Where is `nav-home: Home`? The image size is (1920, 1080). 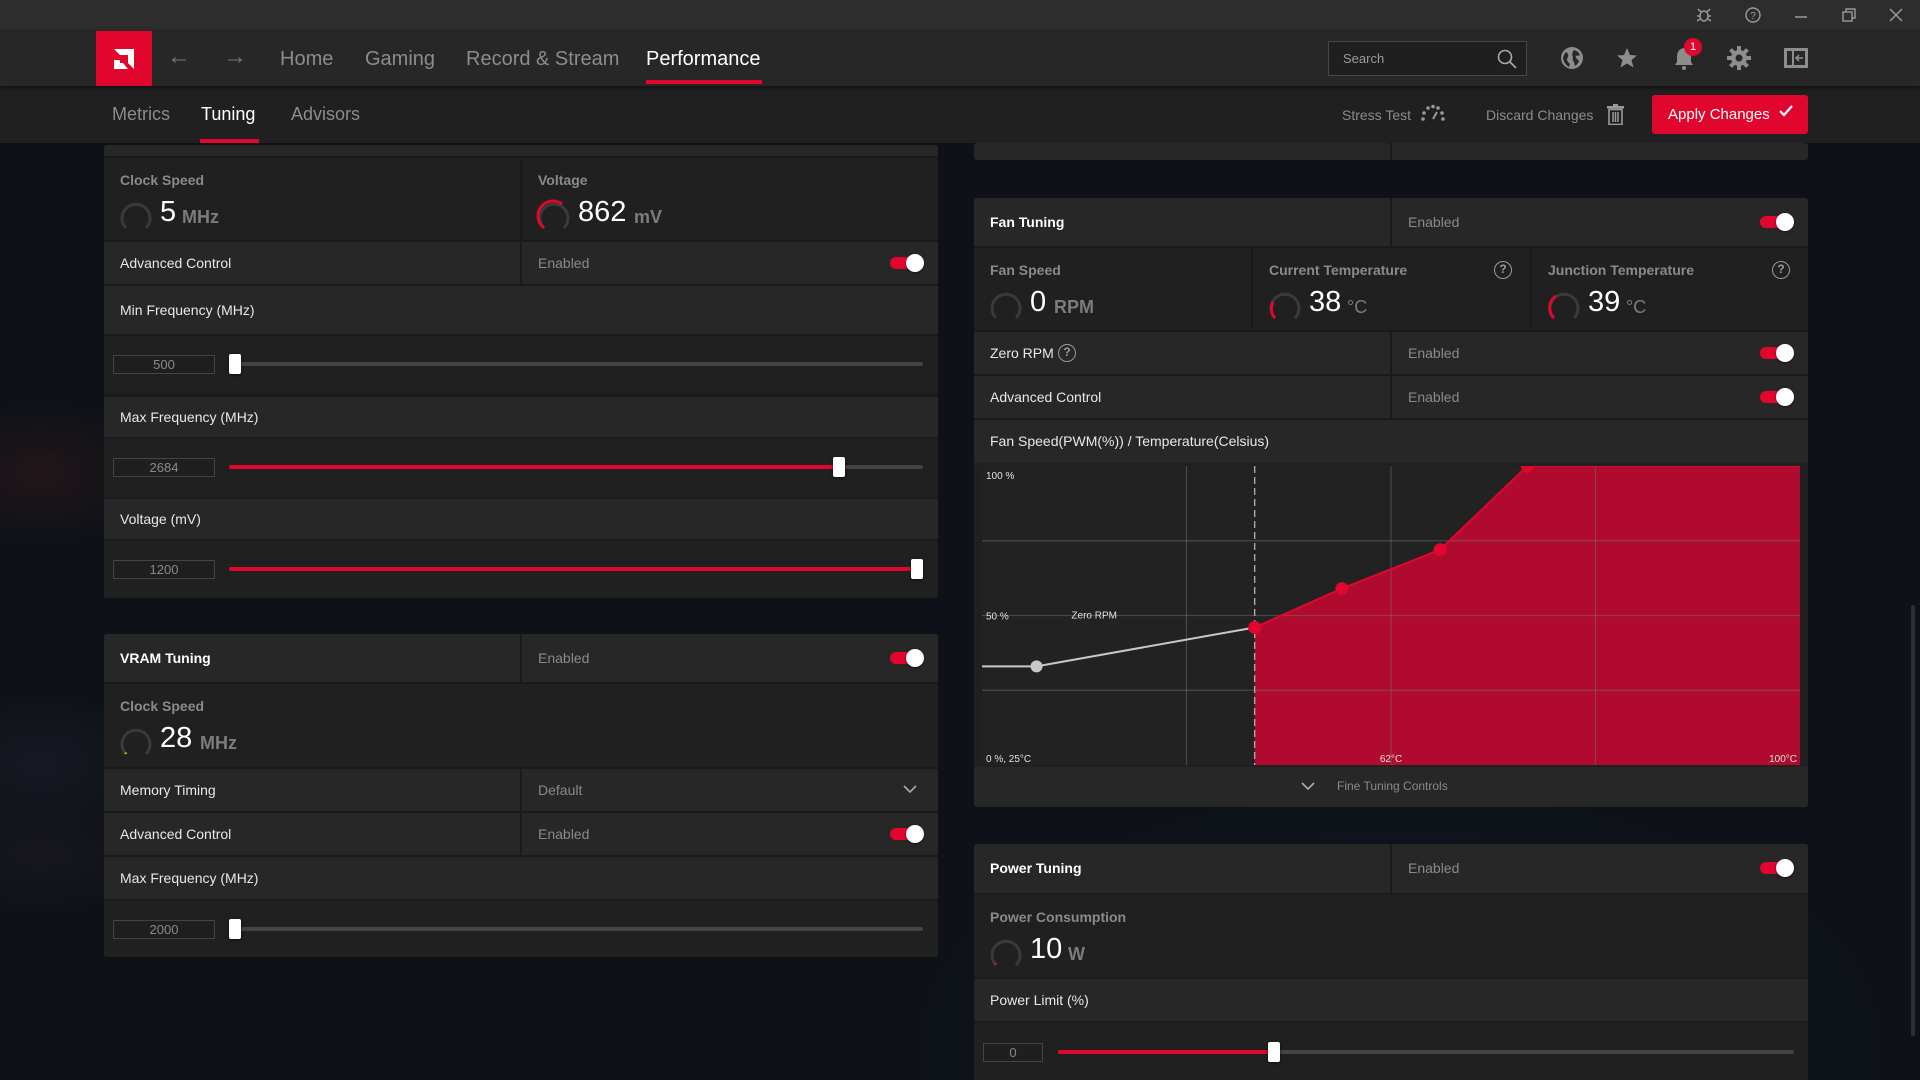 nav-home: Home is located at coordinates (306, 59).